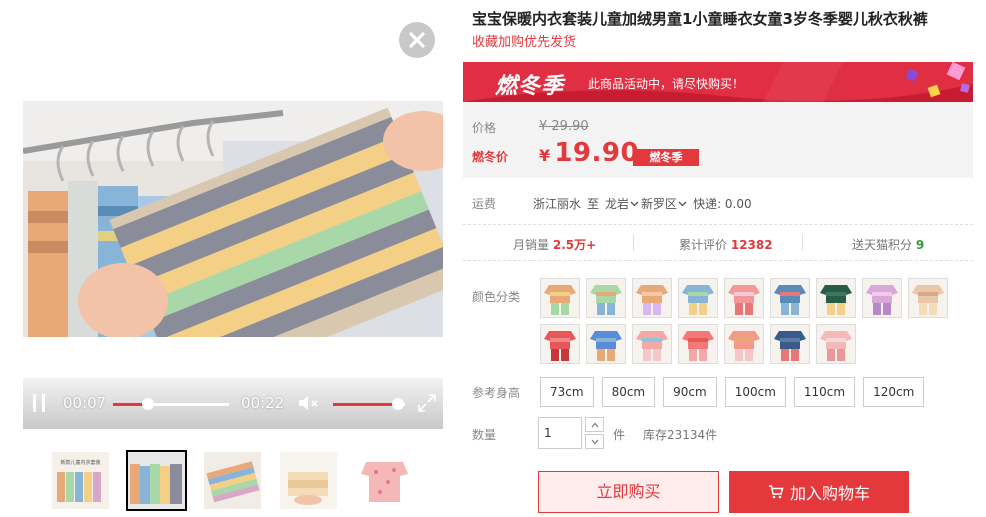  Describe the element at coordinates (628, 392) in the screenshot. I see `size-option: 80cm` at that location.